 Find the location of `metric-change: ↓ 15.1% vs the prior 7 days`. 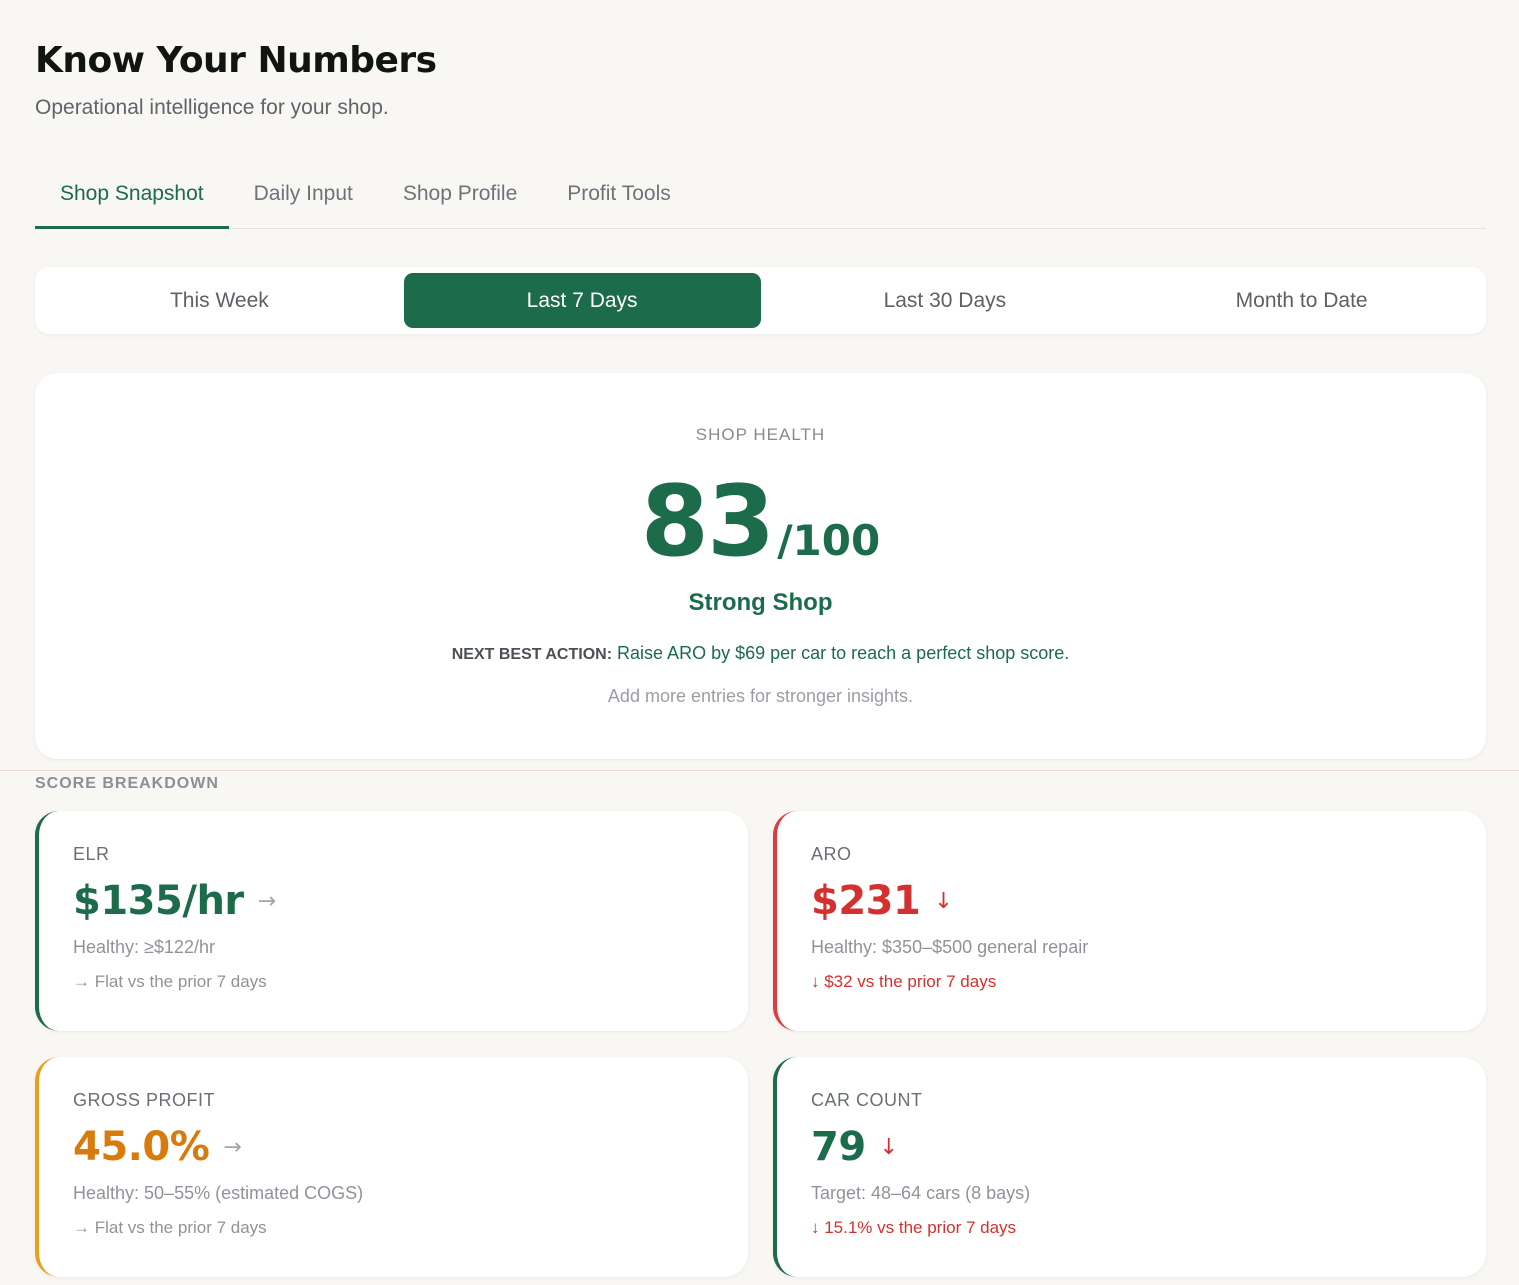

metric-change: ↓ 15.1% vs the prior 7 days is located at coordinates (914, 1227).